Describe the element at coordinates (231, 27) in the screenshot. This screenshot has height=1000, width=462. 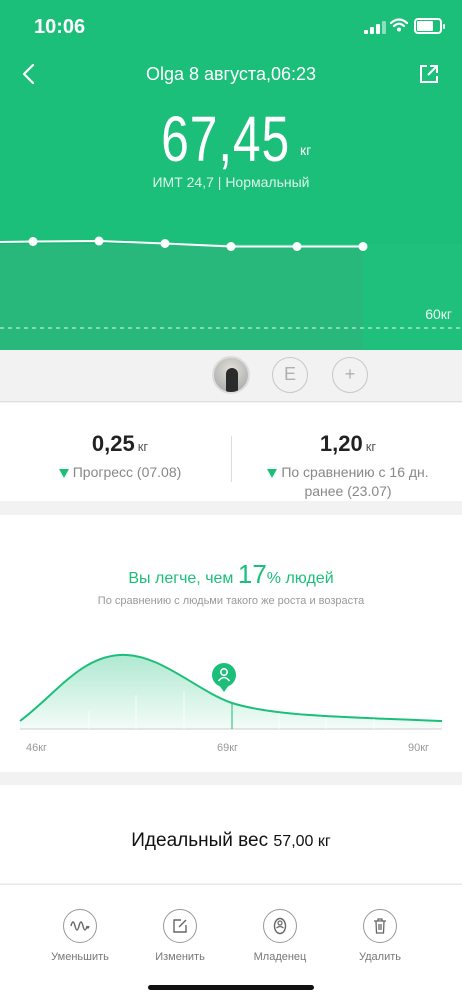
I see `status-bar: 10:06` at that location.